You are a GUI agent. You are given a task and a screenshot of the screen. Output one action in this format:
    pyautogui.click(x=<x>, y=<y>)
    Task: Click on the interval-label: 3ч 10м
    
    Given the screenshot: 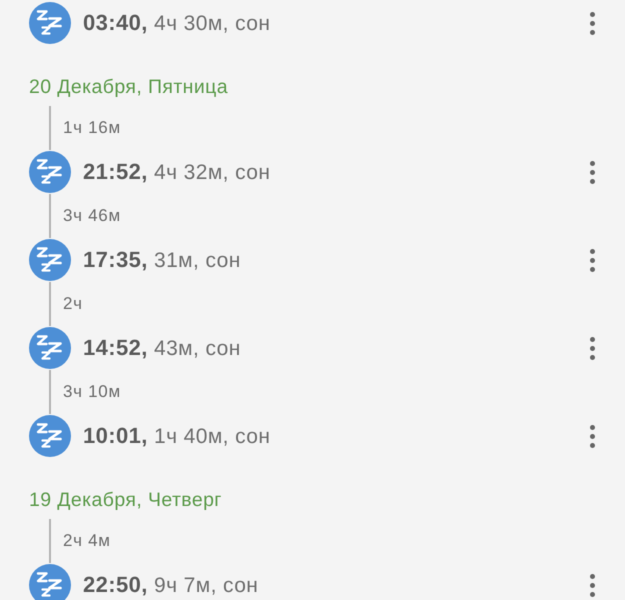 What is the action you would take?
    pyautogui.click(x=92, y=392)
    